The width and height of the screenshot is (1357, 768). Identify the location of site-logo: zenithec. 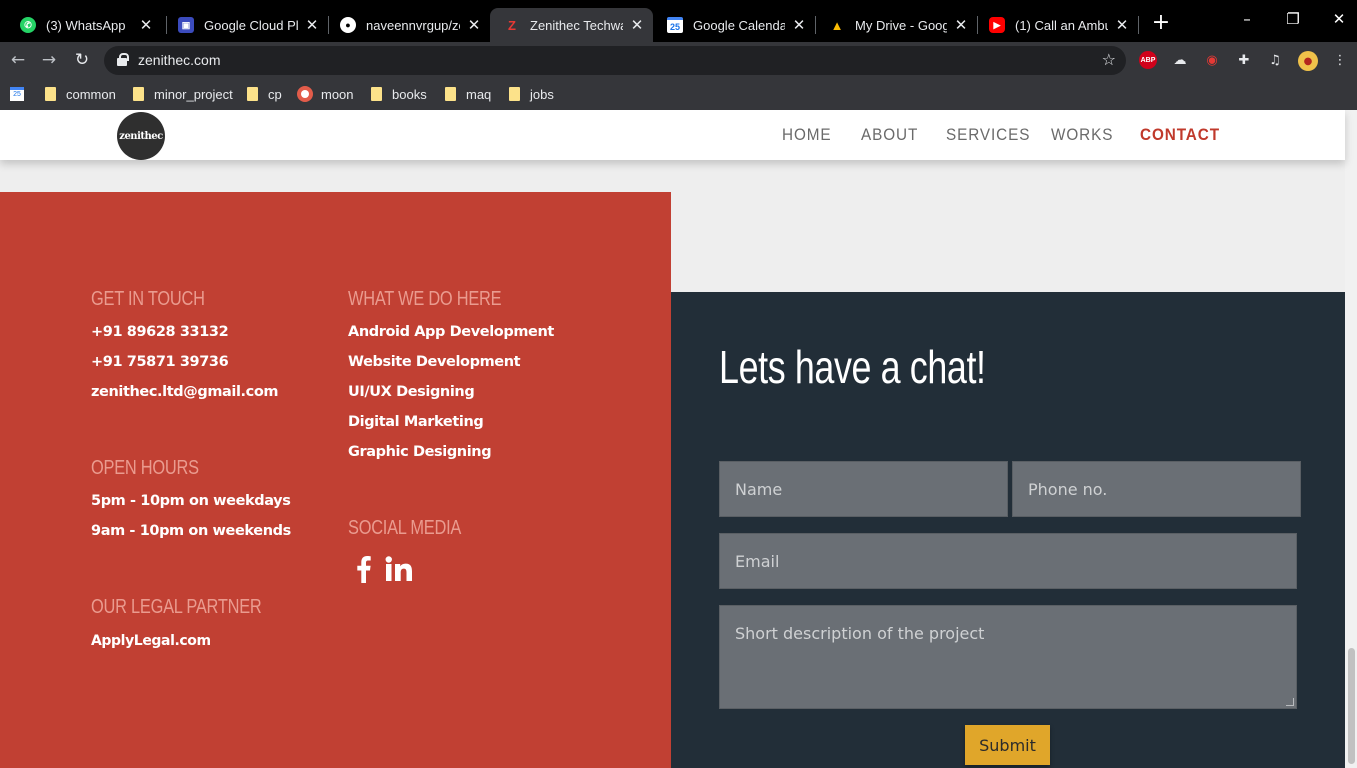
(141, 136).